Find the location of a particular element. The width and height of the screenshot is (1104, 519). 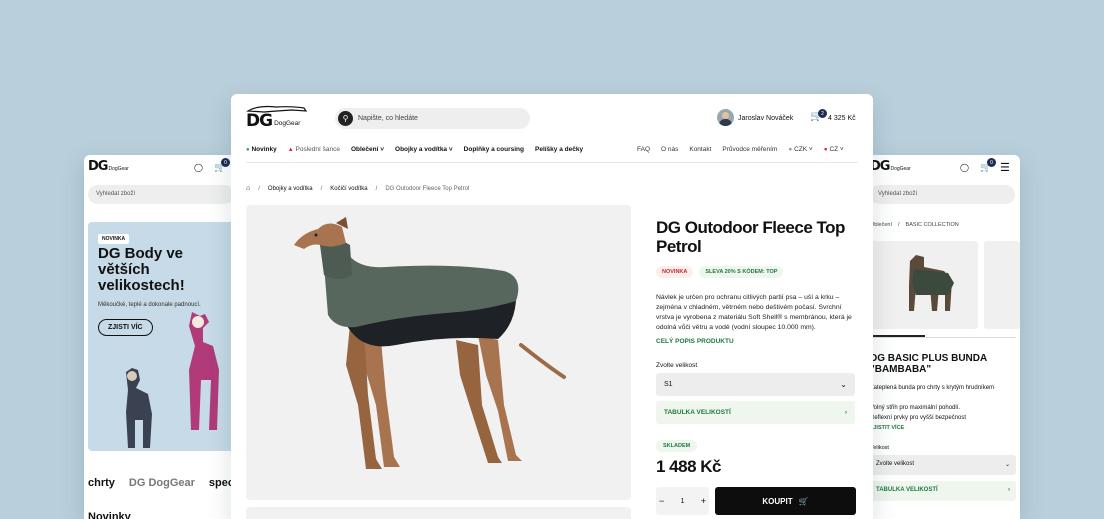

section-heading: Novinky is located at coordinates (109, 515).